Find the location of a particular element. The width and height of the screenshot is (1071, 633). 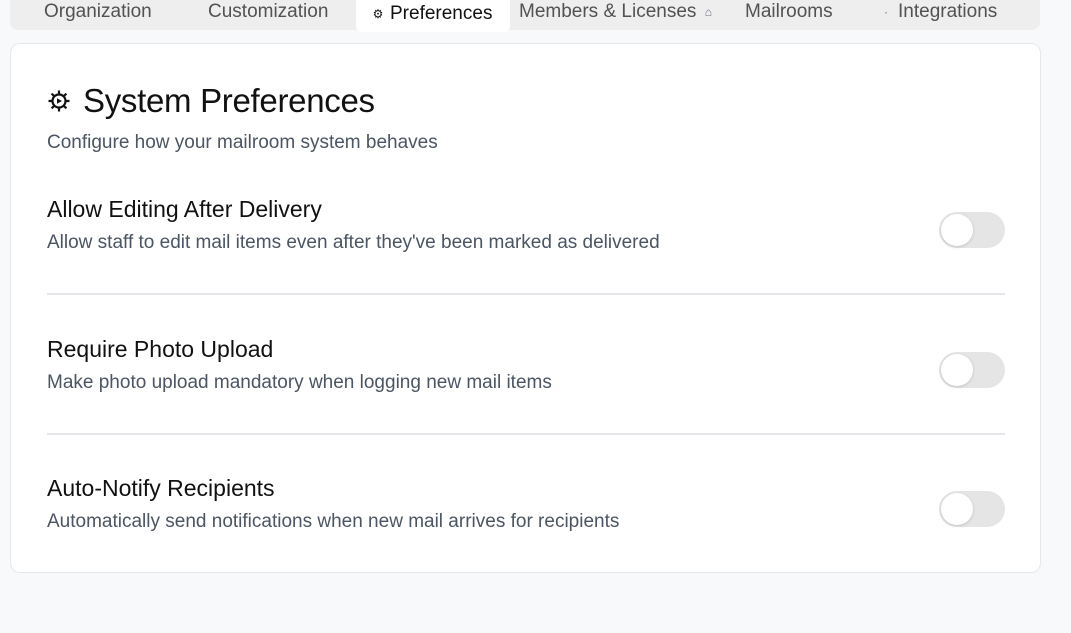

tab-members-licenses: Members & Licenses ⌂ is located at coordinates (616, 13).